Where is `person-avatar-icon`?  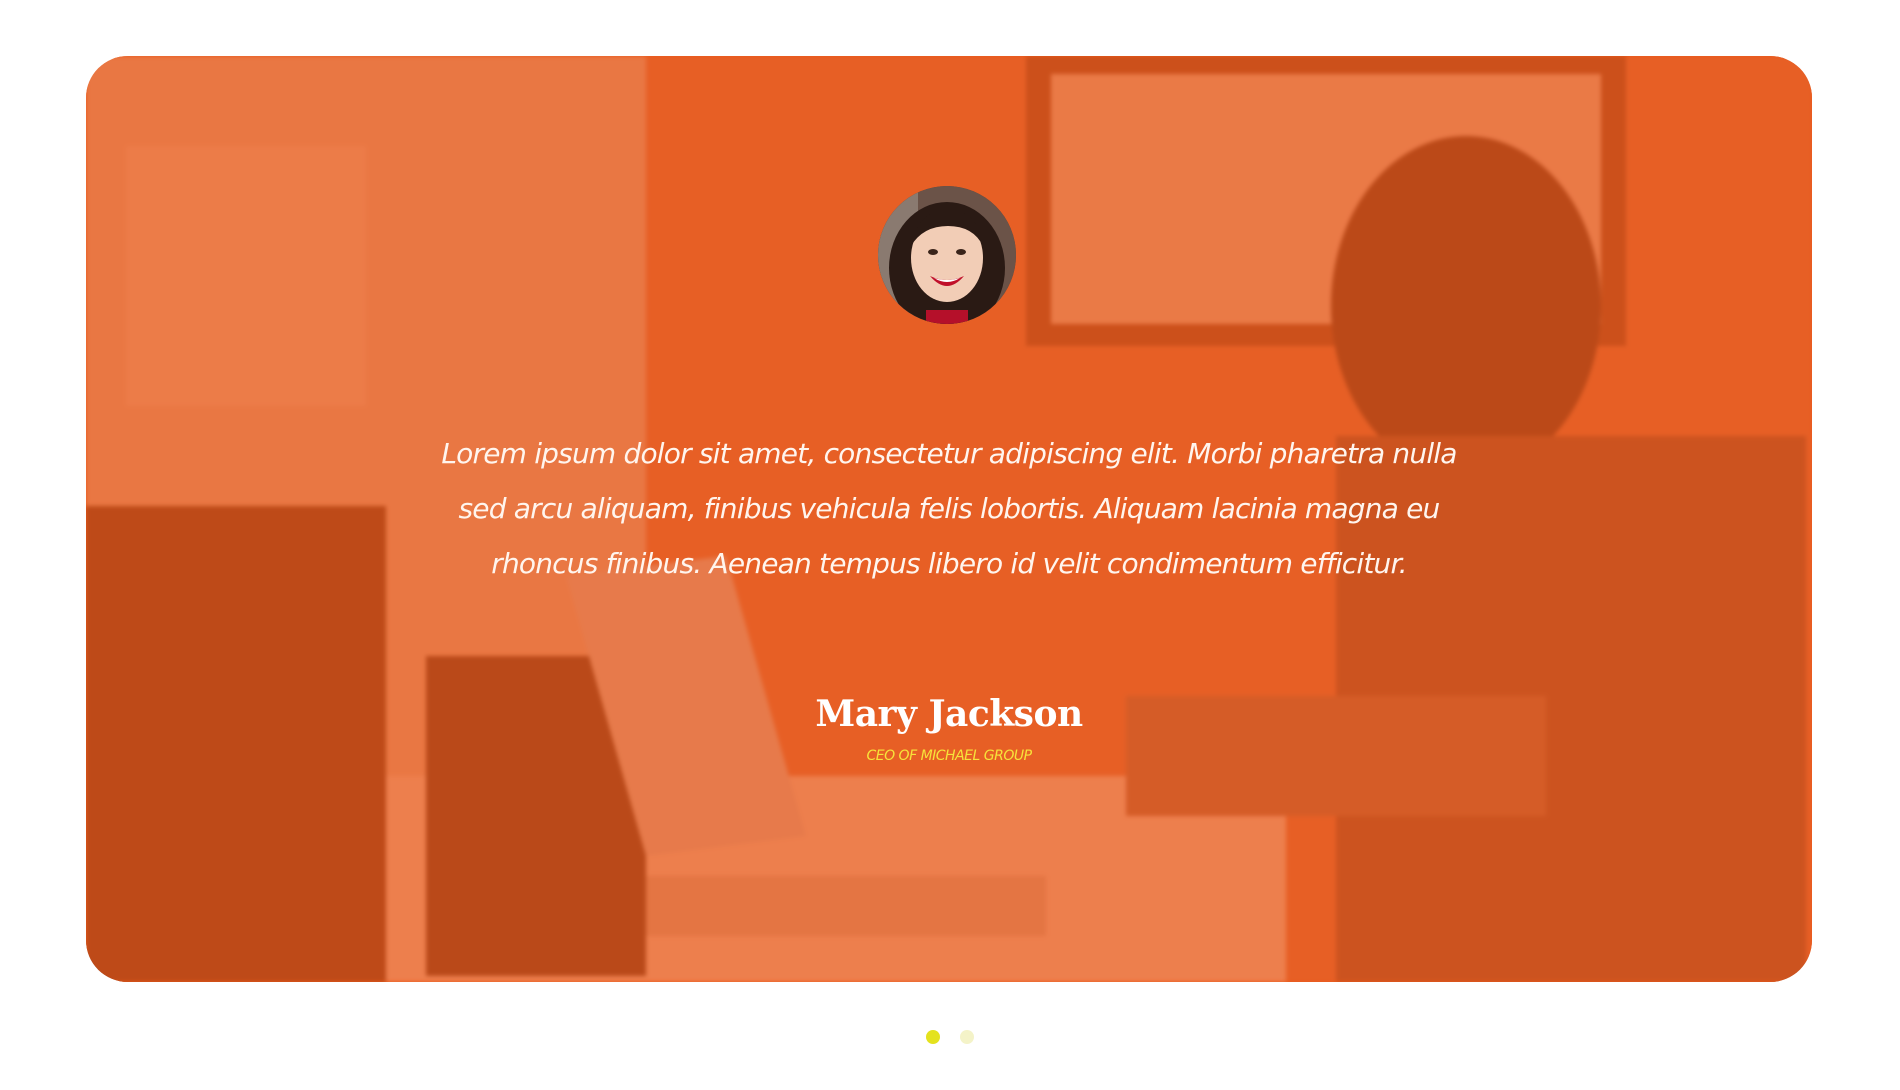 person-avatar-icon is located at coordinates (947, 255).